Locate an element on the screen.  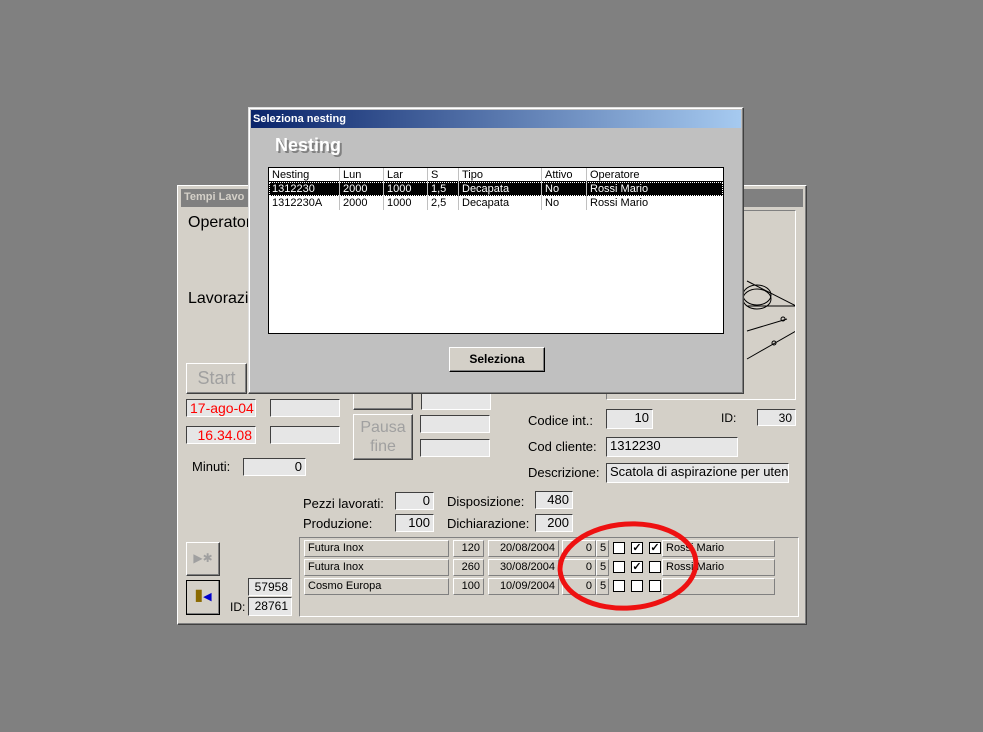
nesting-row: 1312230A 2000 1000 2,5 Decapata No Rossi Mario is located at coordinates (496, 203).